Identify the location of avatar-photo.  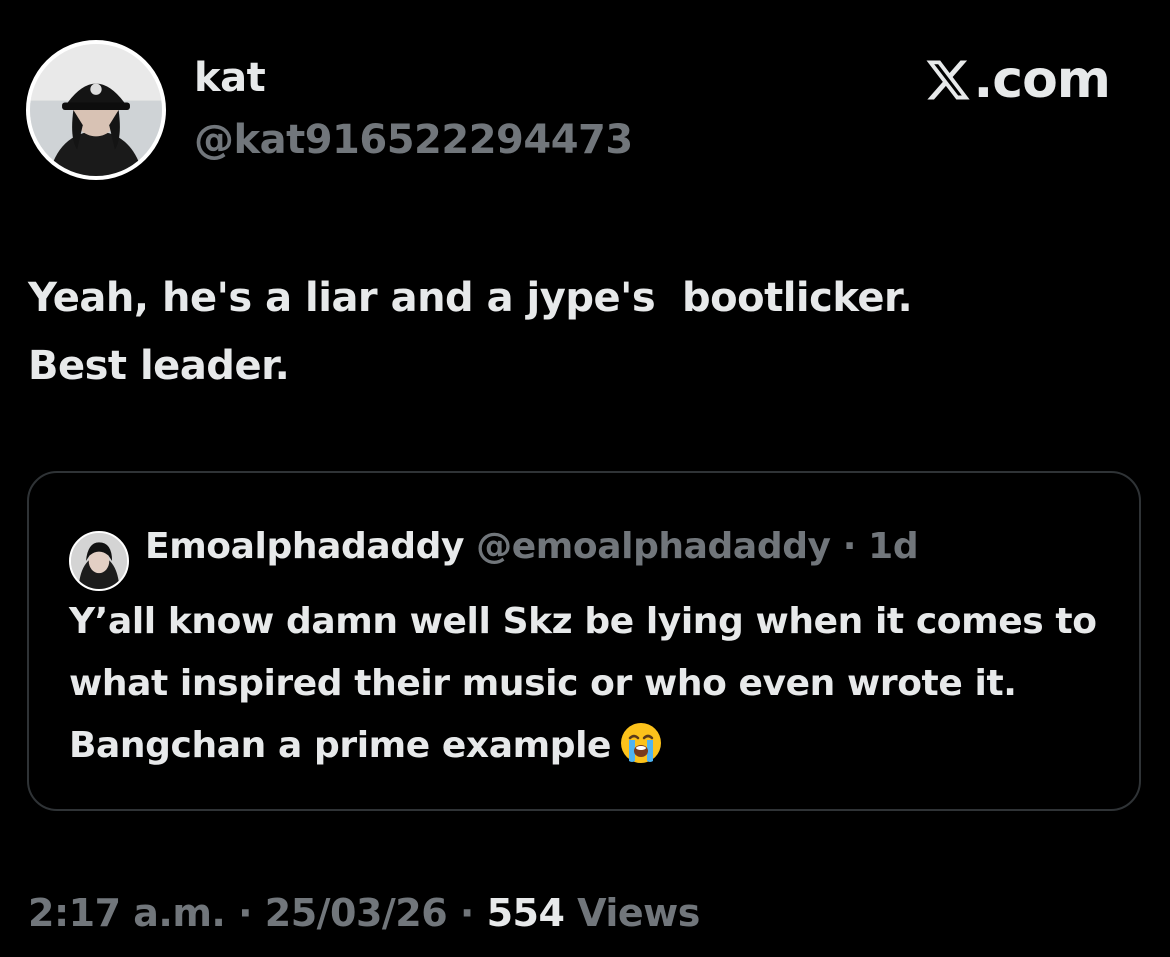
(96, 110).